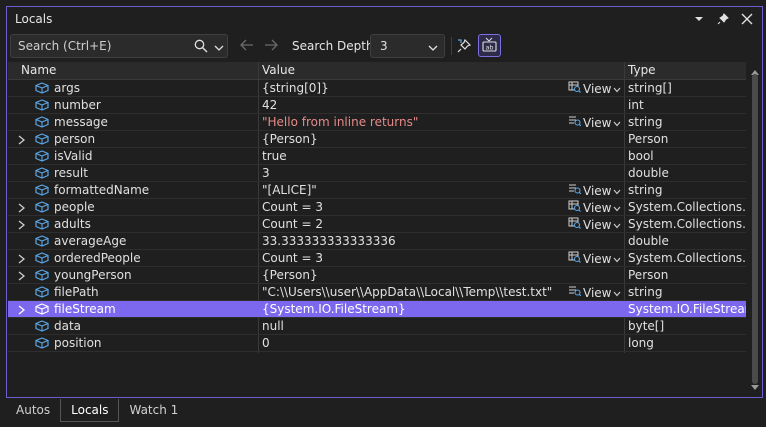 The image size is (766, 427). I want to click on type-column-header: Type, so click(642, 70).